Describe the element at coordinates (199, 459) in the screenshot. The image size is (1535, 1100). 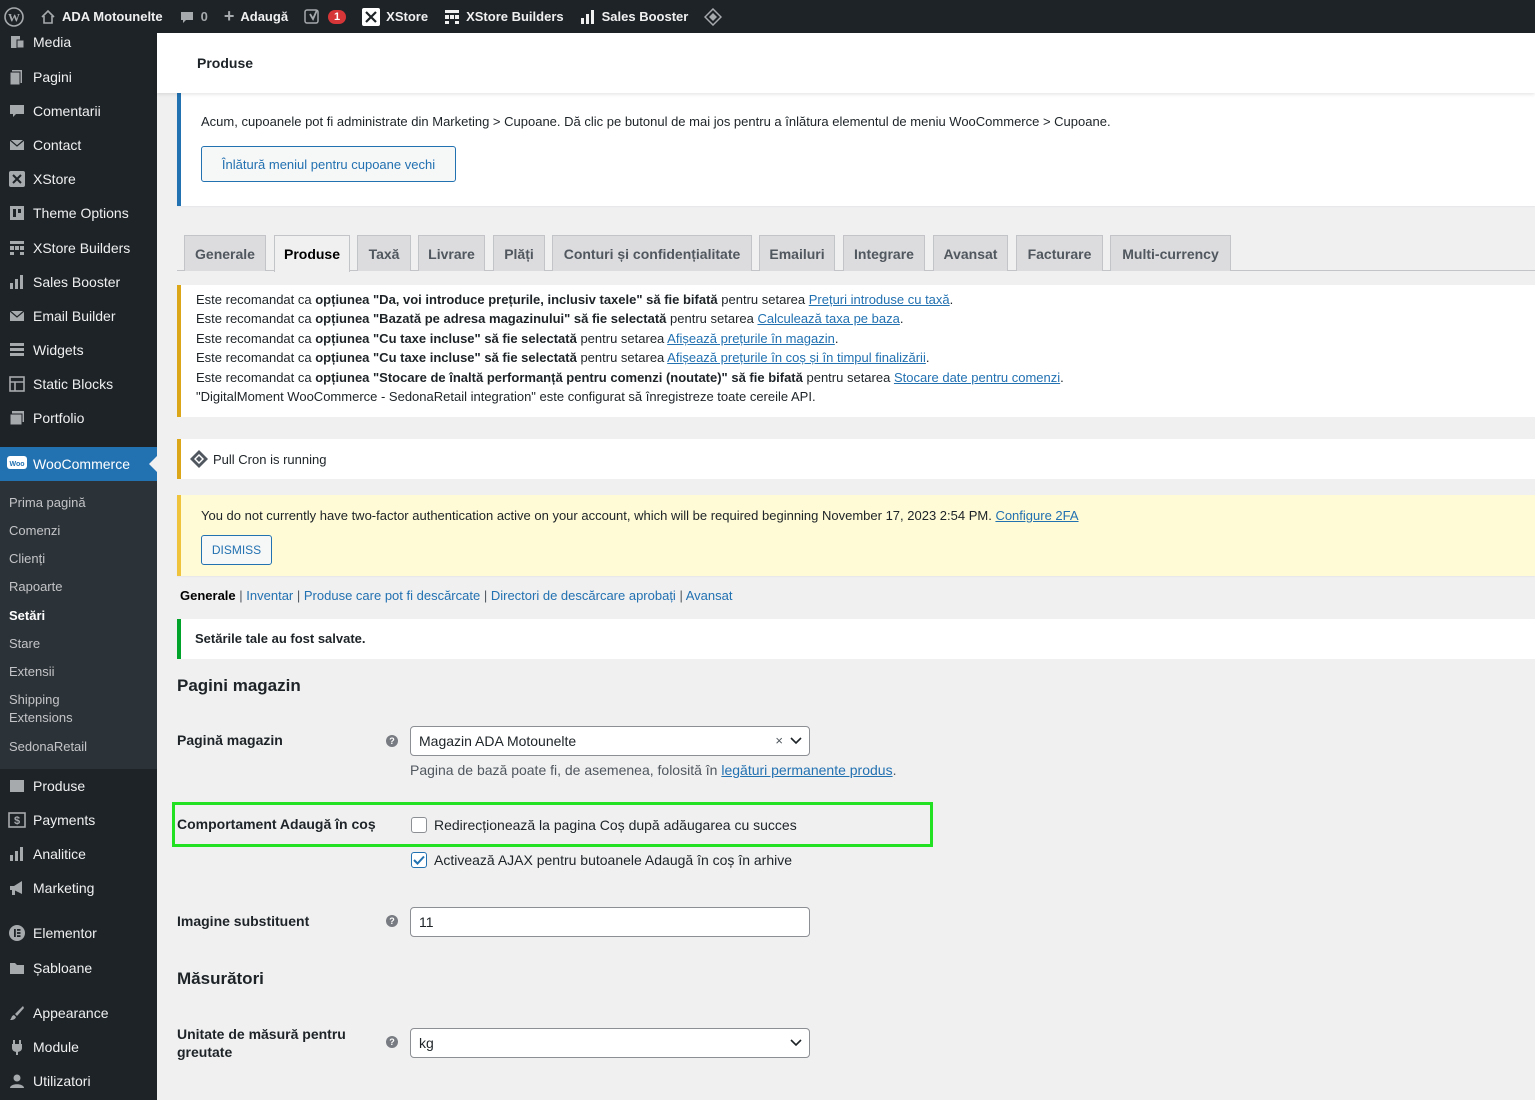
I see `diamond-icon` at that location.